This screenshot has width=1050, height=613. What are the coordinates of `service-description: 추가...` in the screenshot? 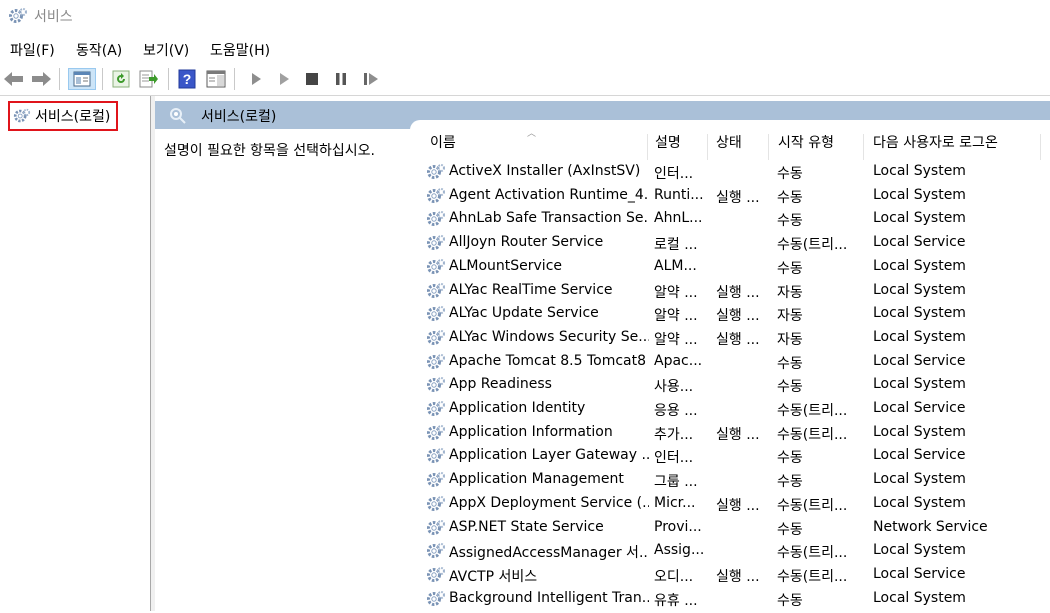 It's located at (674, 434).